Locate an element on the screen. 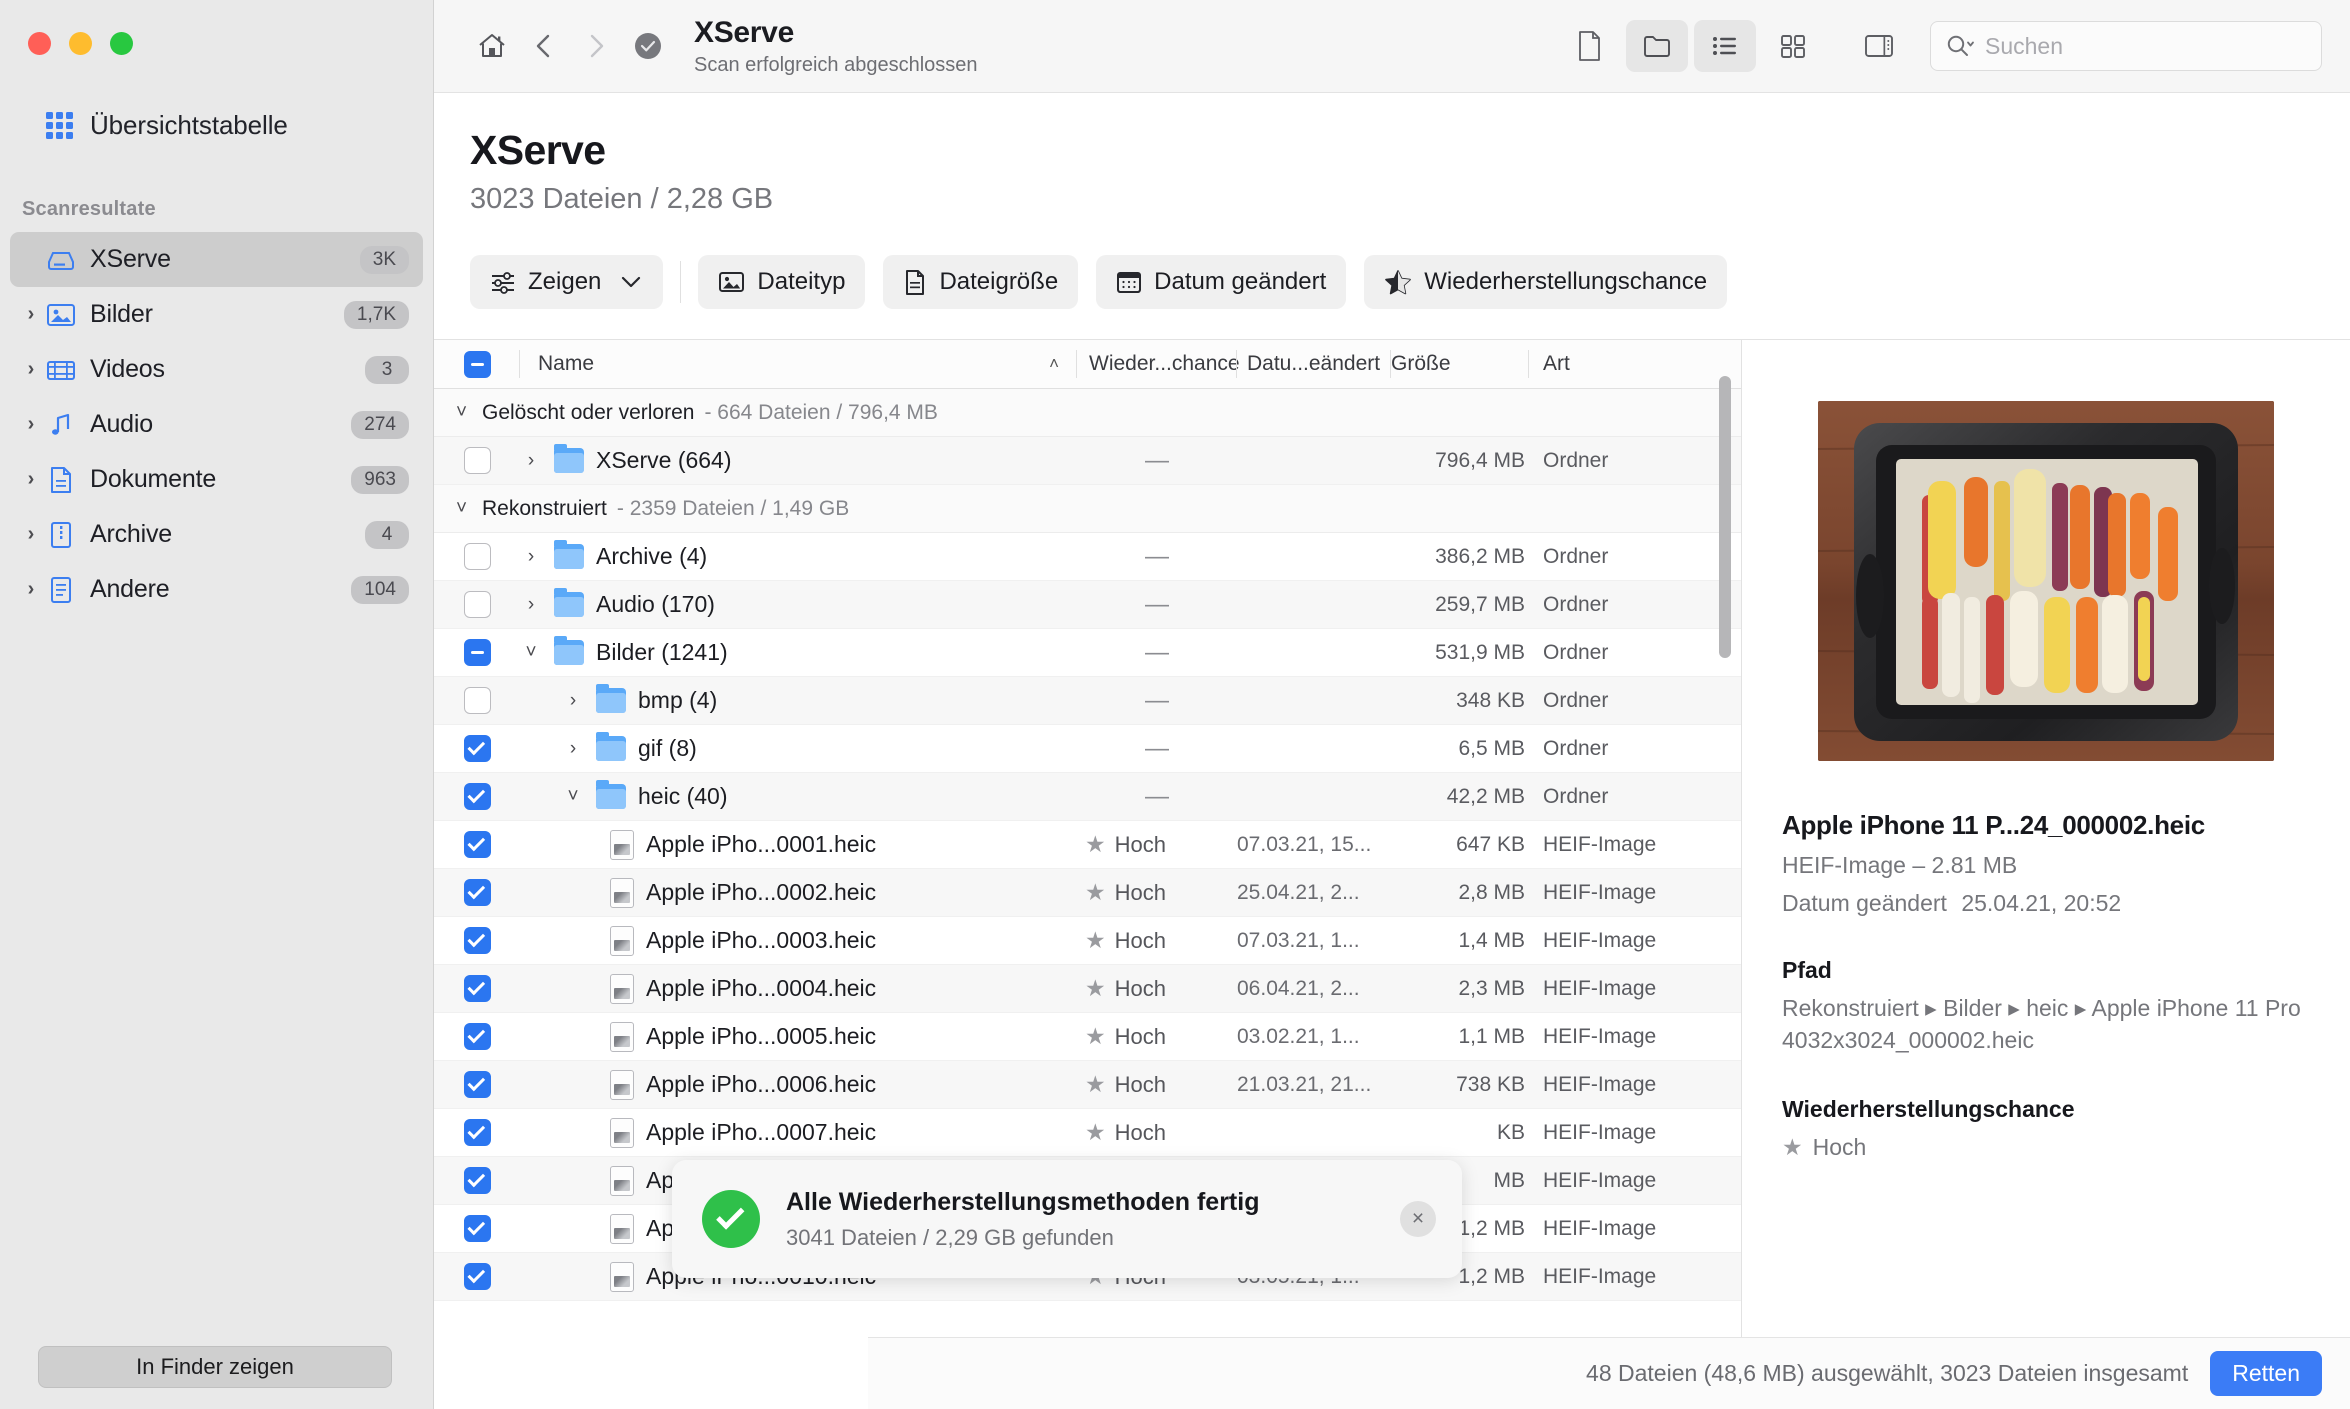  filesize-filter-button: Dateigröße is located at coordinates (981, 282).